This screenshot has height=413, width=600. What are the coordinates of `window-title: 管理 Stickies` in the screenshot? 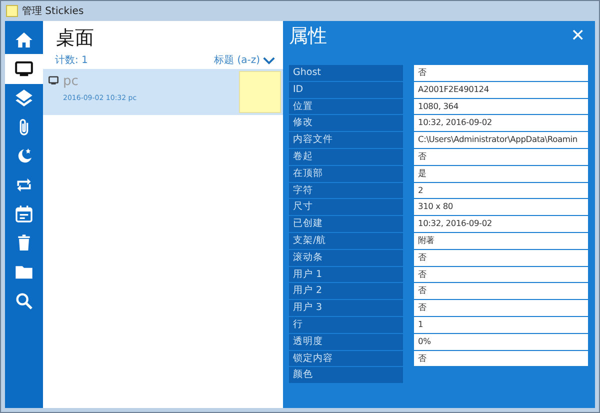 It's located at (53, 11).